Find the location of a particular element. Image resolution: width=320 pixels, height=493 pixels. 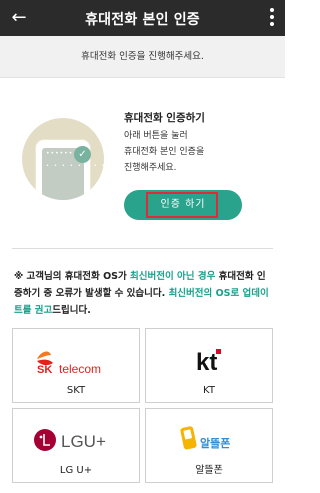

mvno-logo: 알뜰폰 is located at coordinates (209, 438).